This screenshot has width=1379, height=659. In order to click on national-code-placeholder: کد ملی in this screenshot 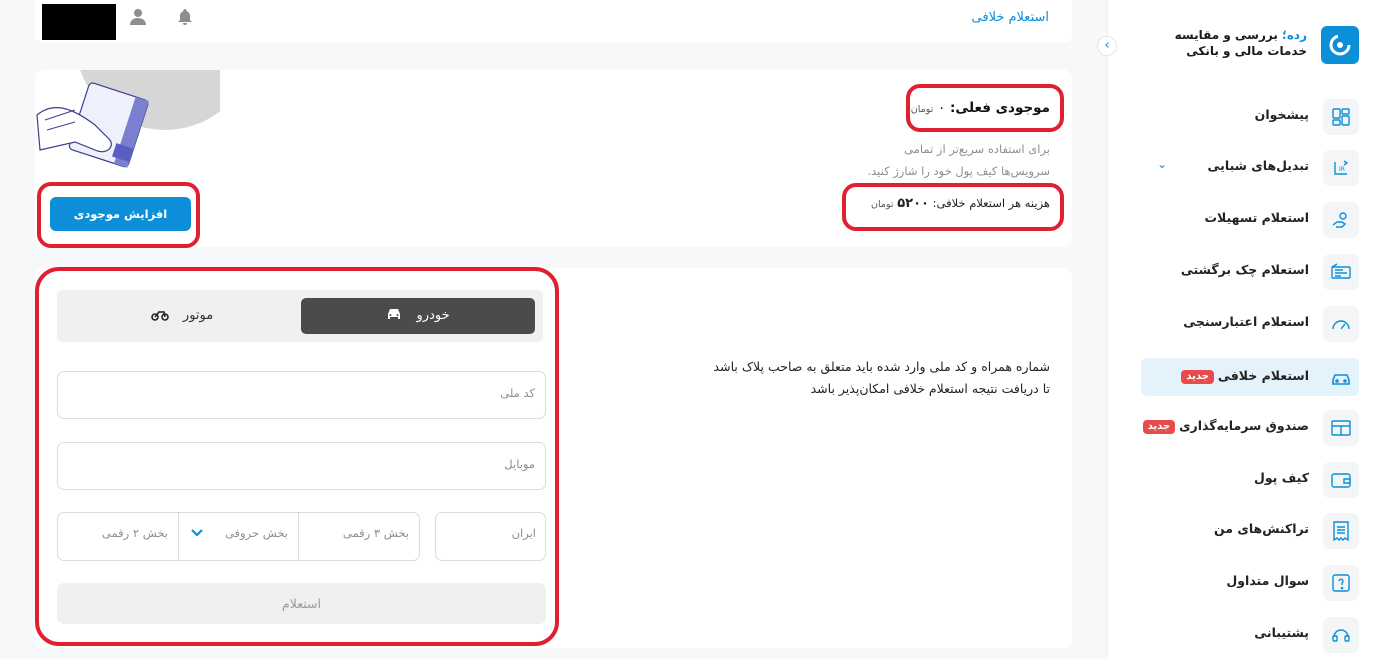, I will do `click(517, 393)`.